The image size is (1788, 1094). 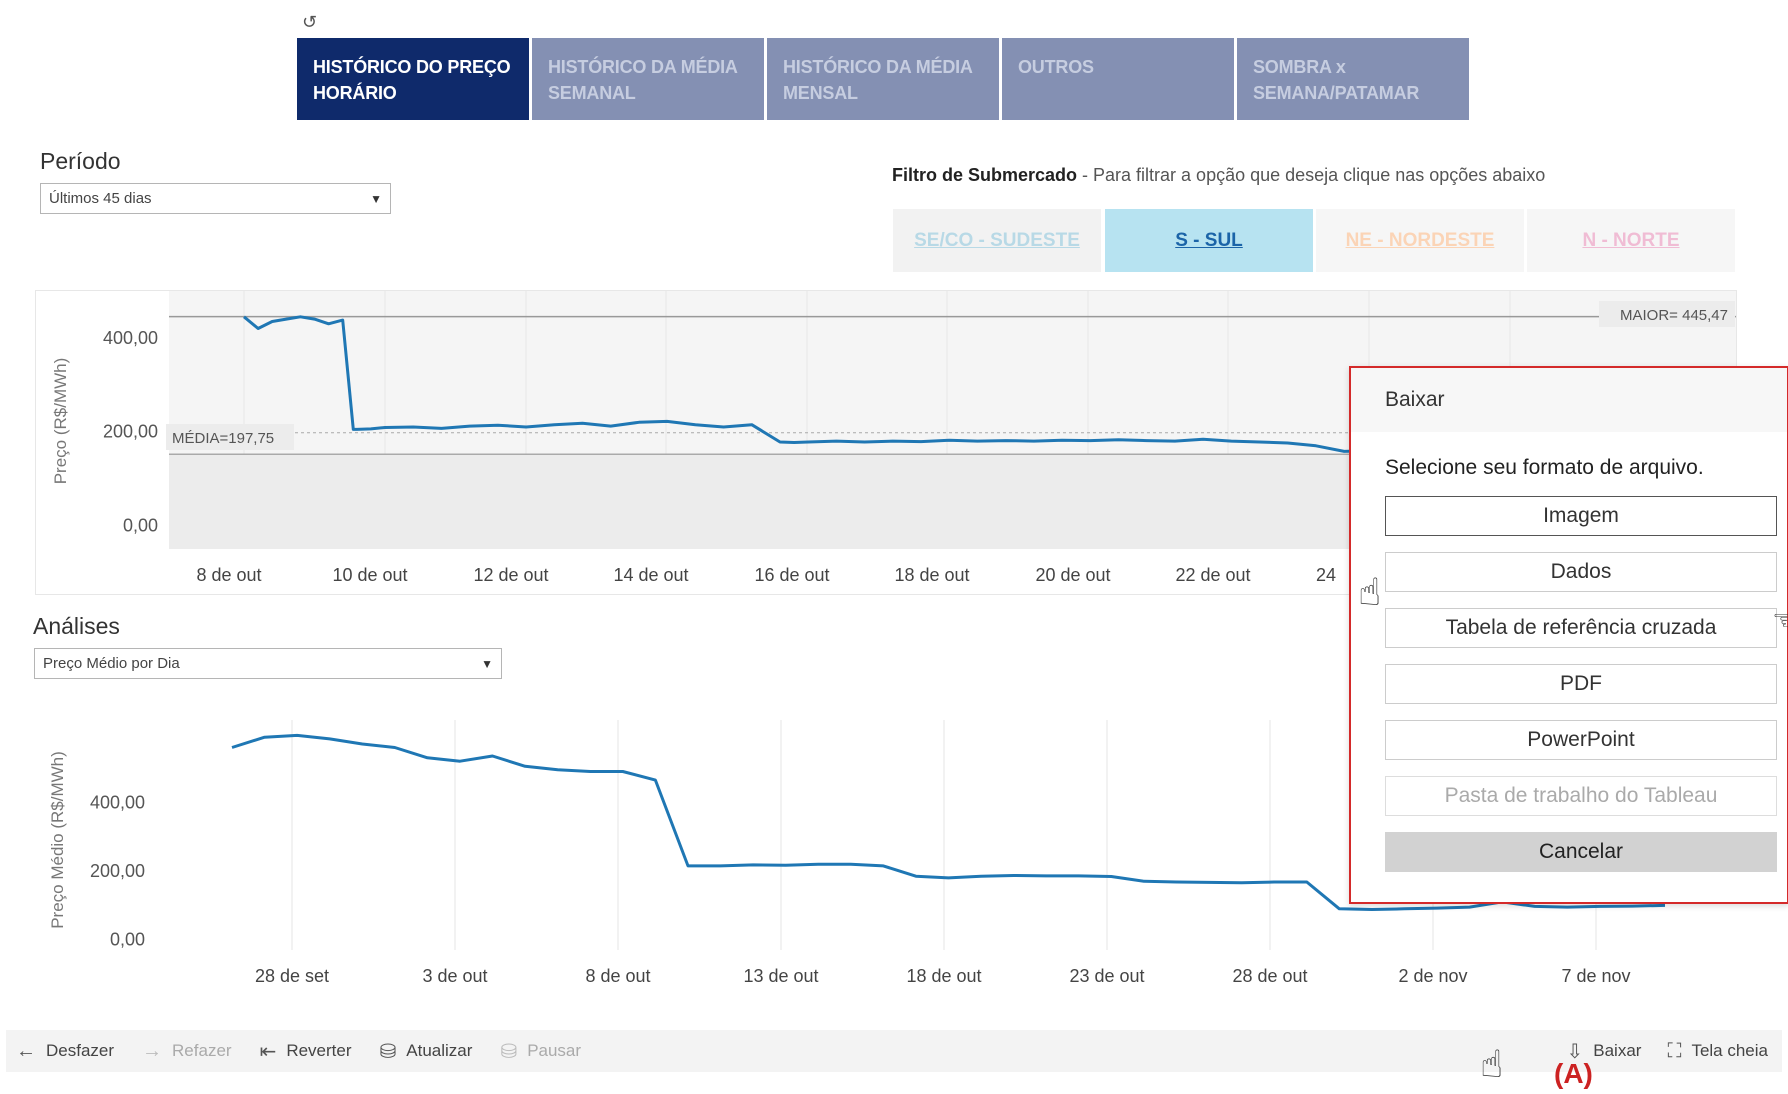 What do you see at coordinates (780, 976) in the screenshot?
I see `x-tick-label: 13 de out` at bounding box center [780, 976].